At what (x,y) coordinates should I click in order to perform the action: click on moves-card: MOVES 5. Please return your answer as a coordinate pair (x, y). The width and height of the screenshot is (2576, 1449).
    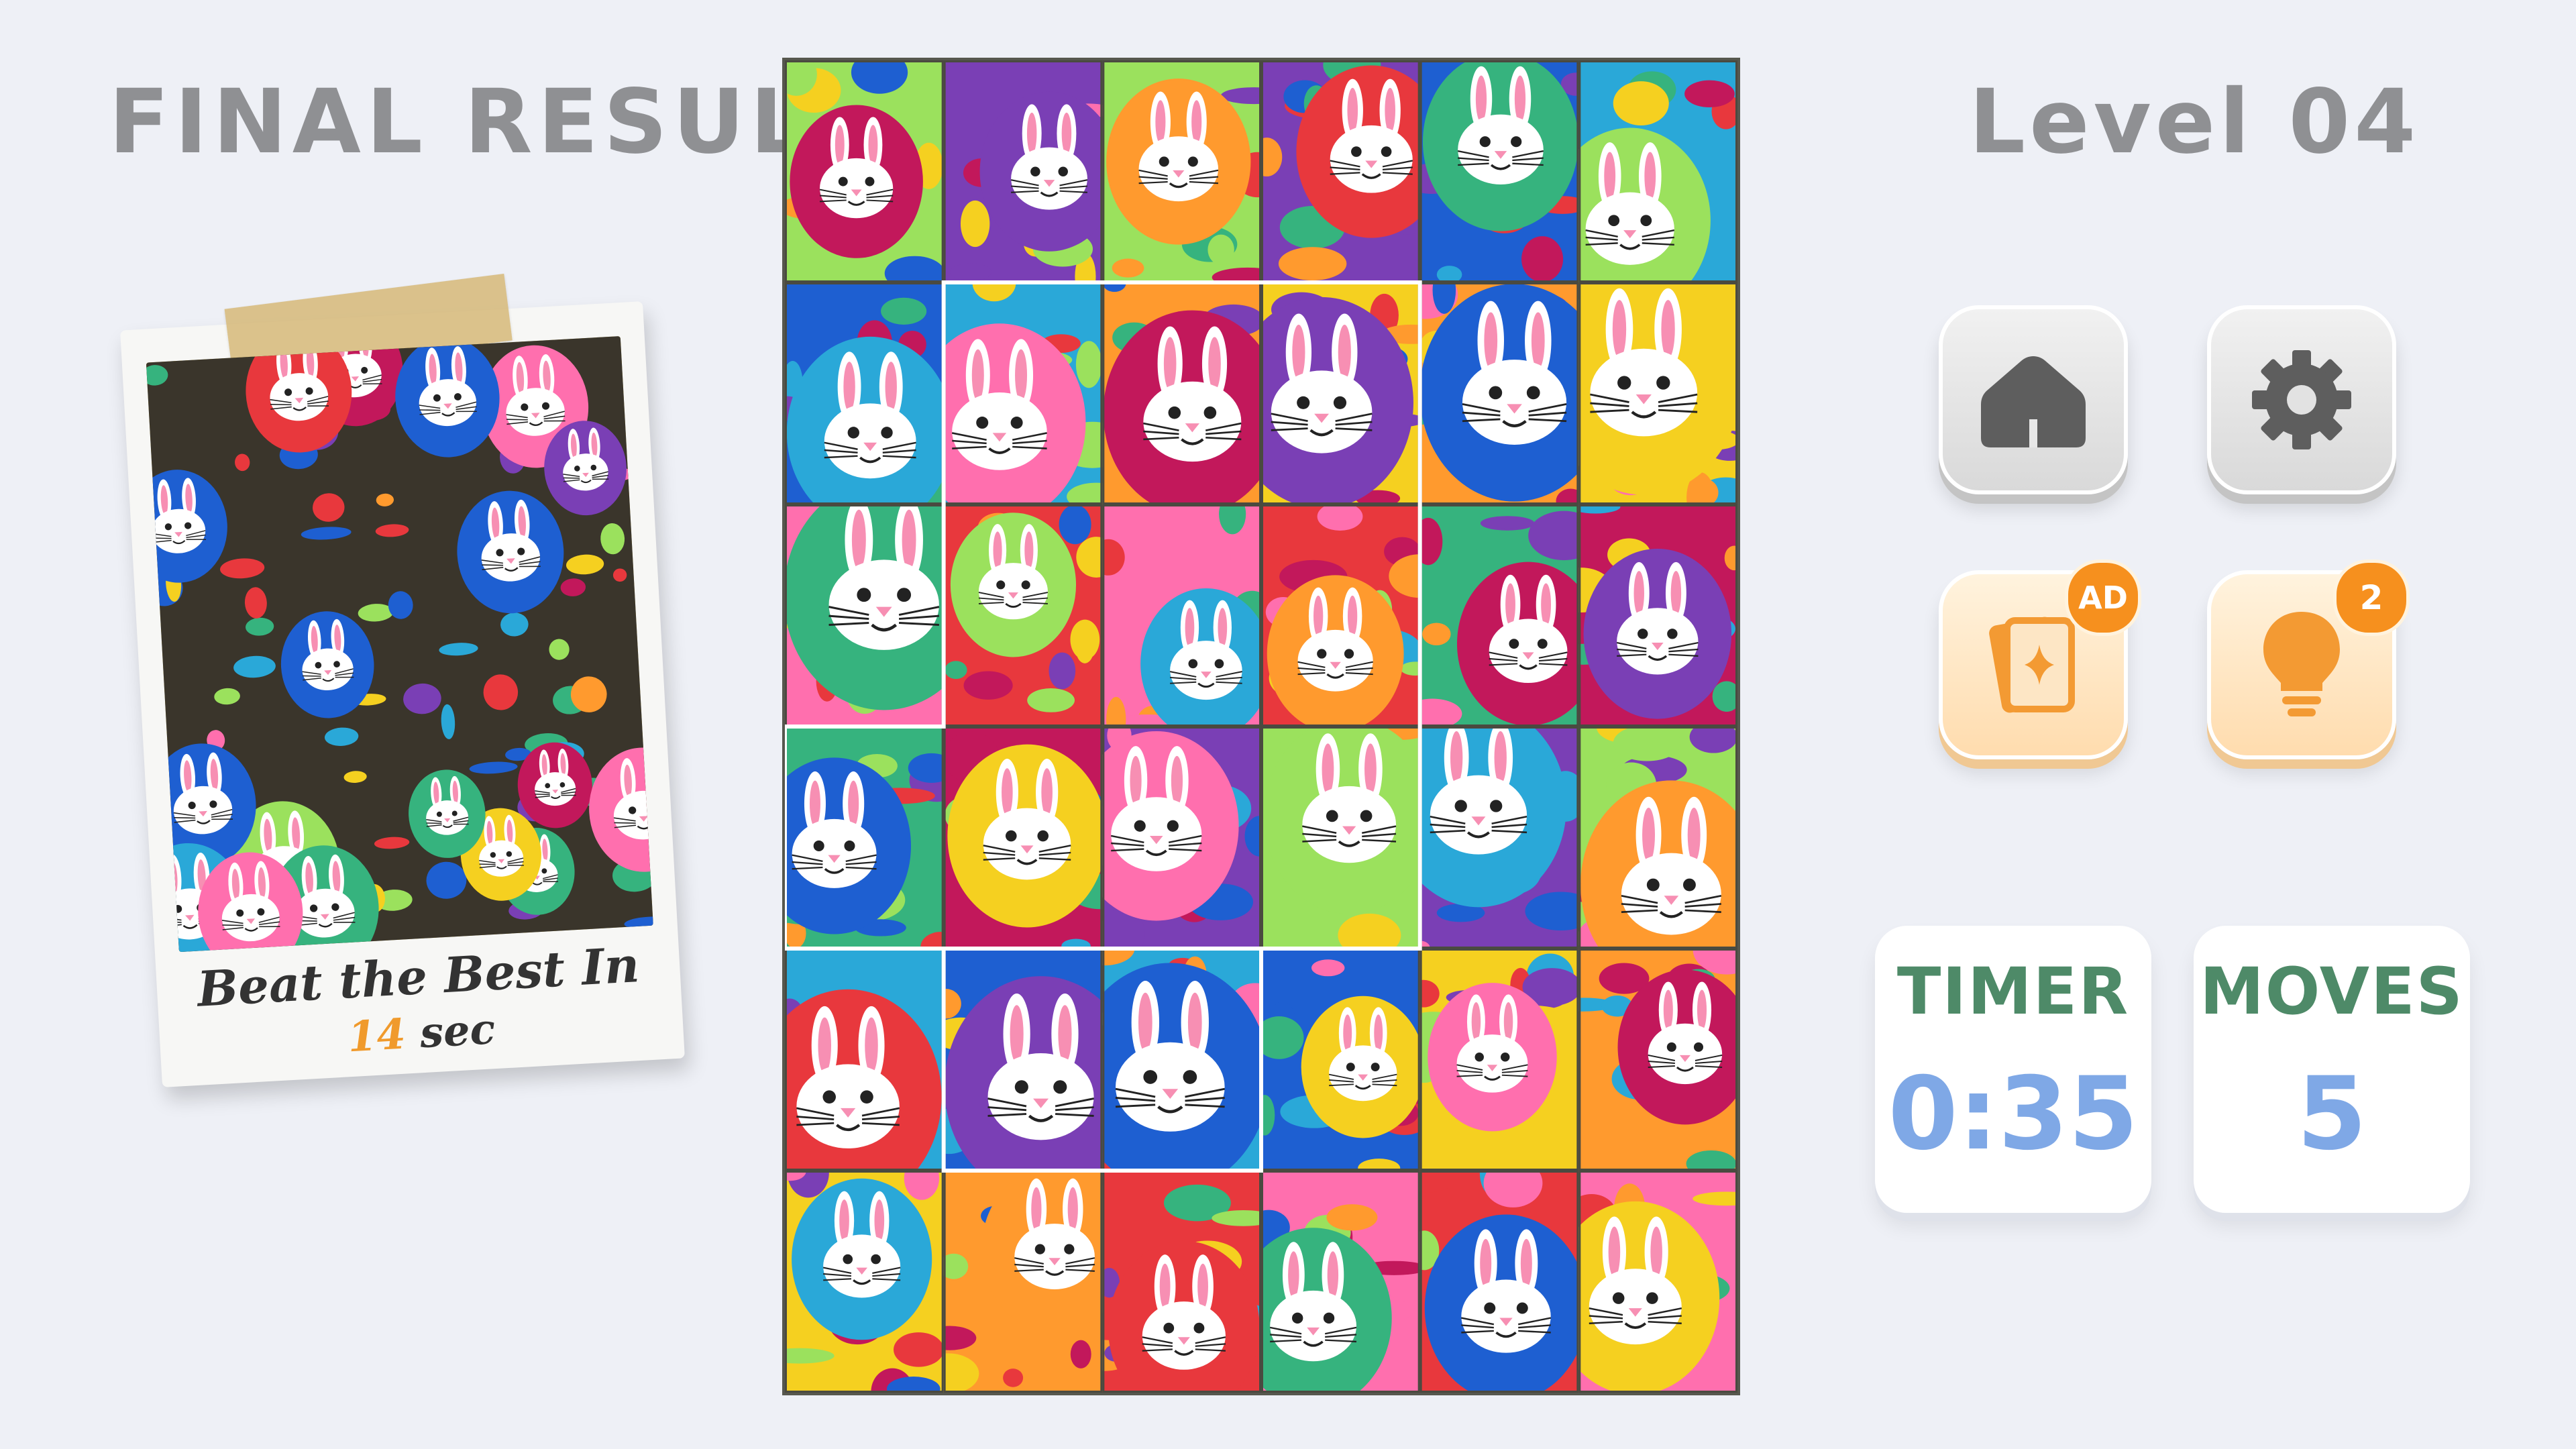
    Looking at the image, I should click on (2332, 1069).